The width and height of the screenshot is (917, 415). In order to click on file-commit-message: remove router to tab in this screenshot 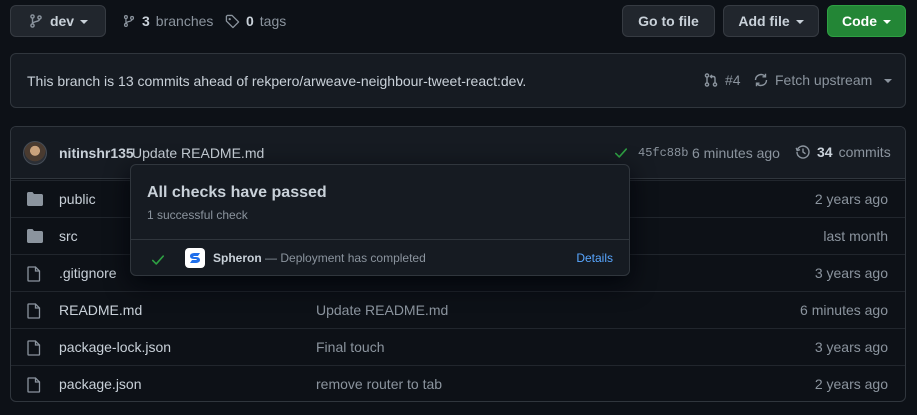, I will do `click(379, 384)`.